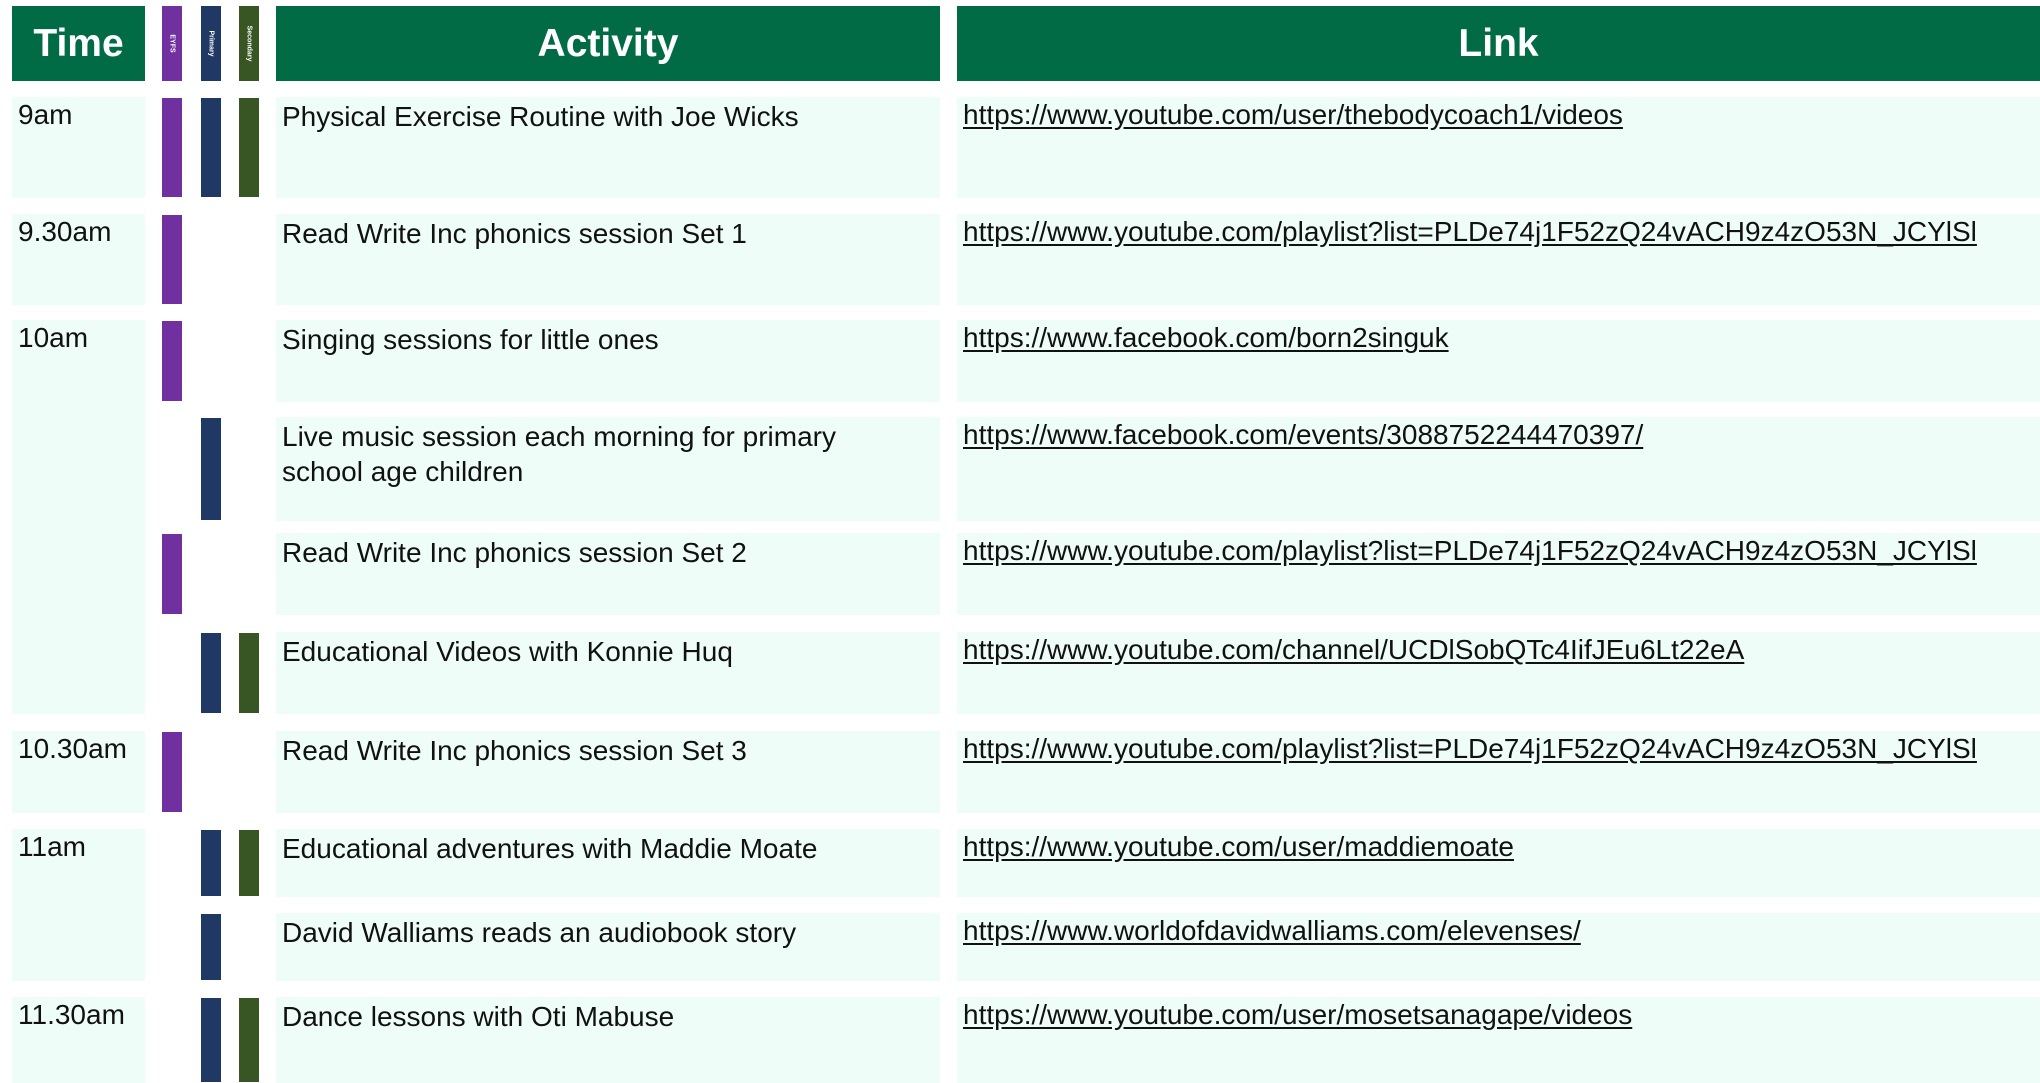 This screenshot has height=1083, width=2040. I want to click on time-cell: 11.30am, so click(78, 1040).